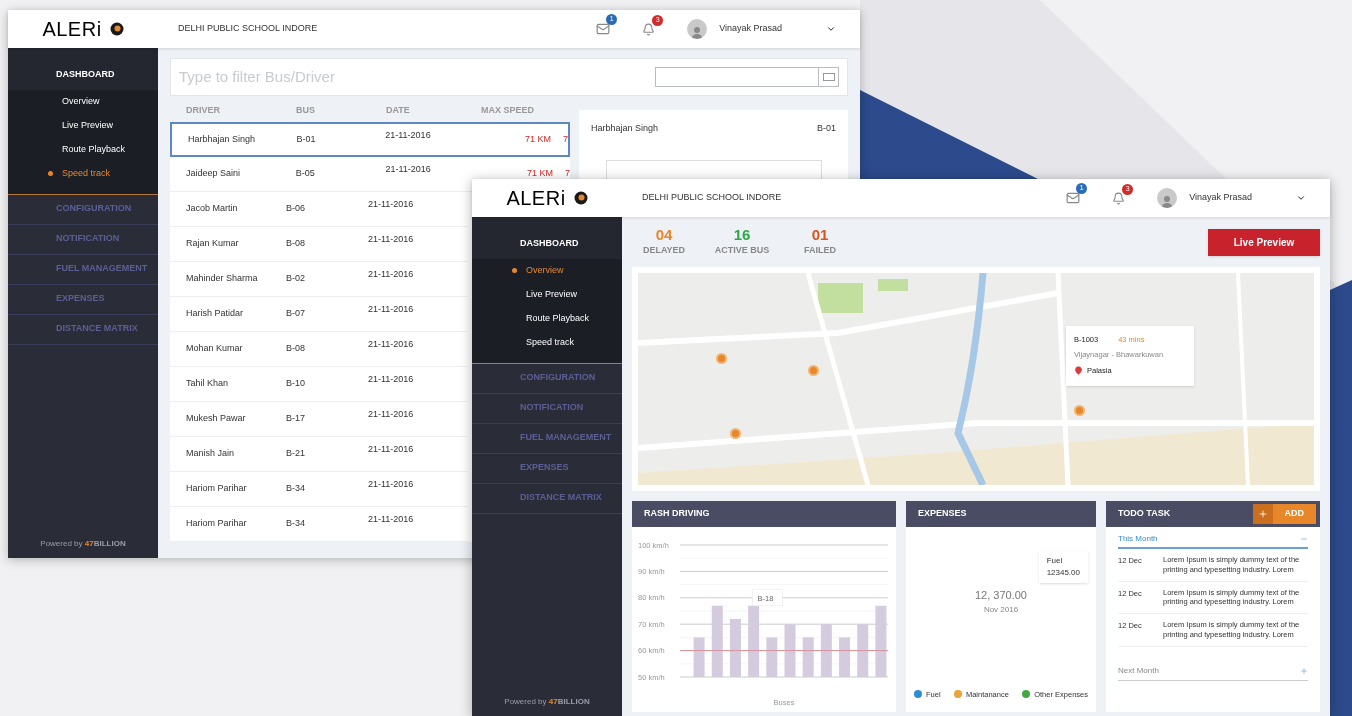  Describe the element at coordinates (1304, 539) in the screenshot. I see `collapse-icon` at that location.